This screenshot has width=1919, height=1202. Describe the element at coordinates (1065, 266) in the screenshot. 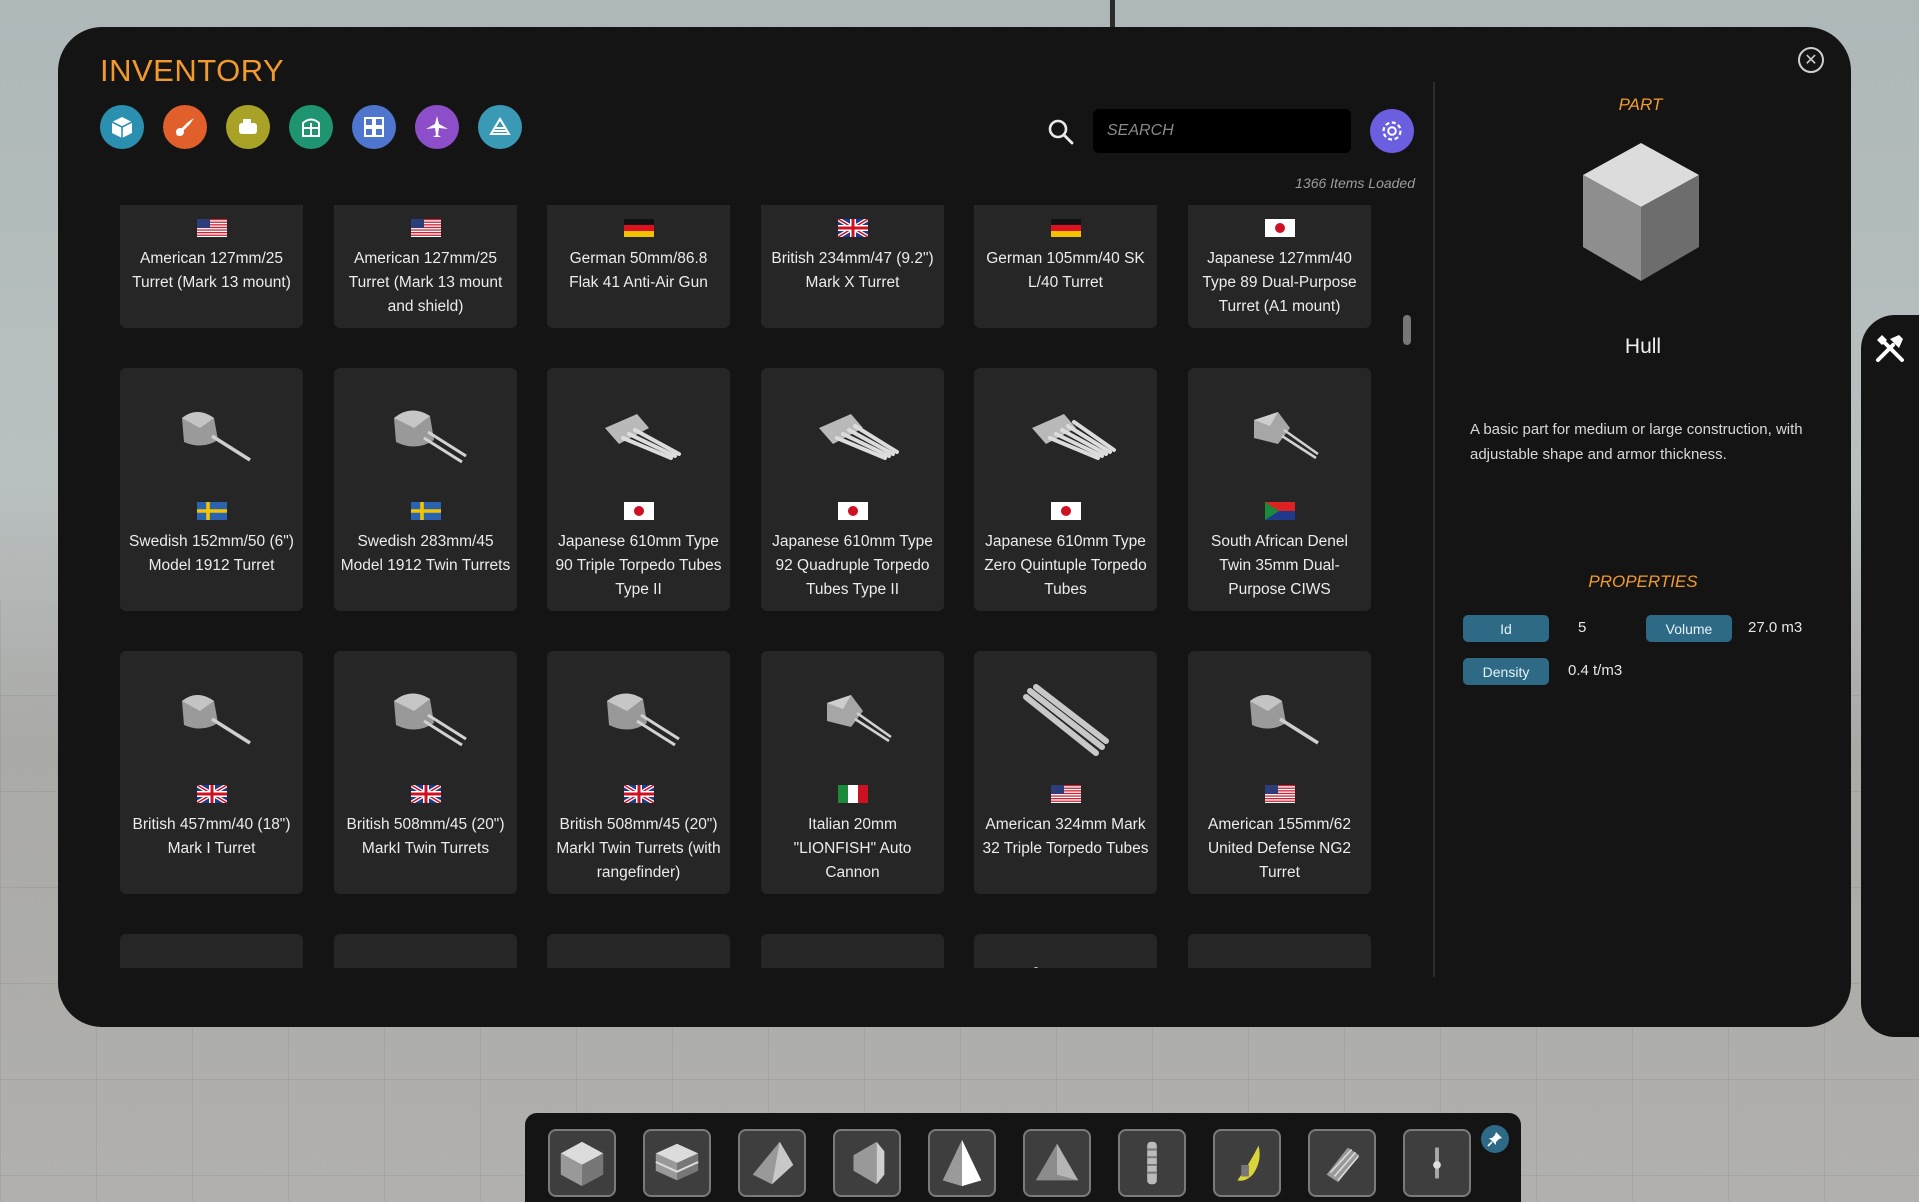

I see `inventory-item-card: German 105mm/40 SK L/40 Turret` at that location.